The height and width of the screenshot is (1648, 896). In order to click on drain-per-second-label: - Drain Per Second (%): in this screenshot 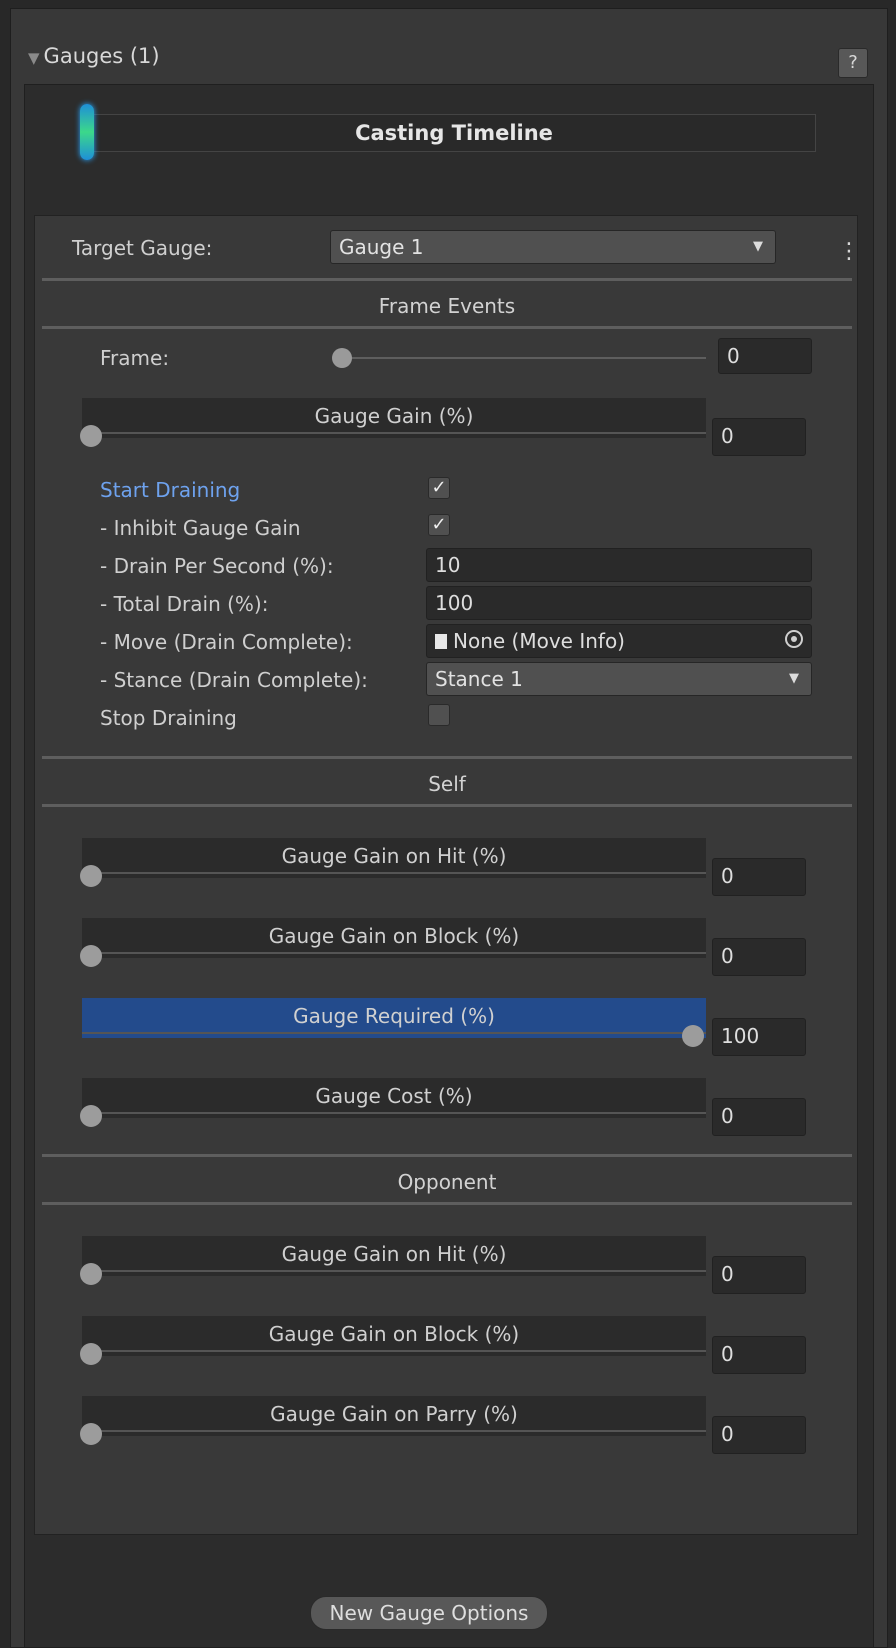, I will do `click(217, 566)`.